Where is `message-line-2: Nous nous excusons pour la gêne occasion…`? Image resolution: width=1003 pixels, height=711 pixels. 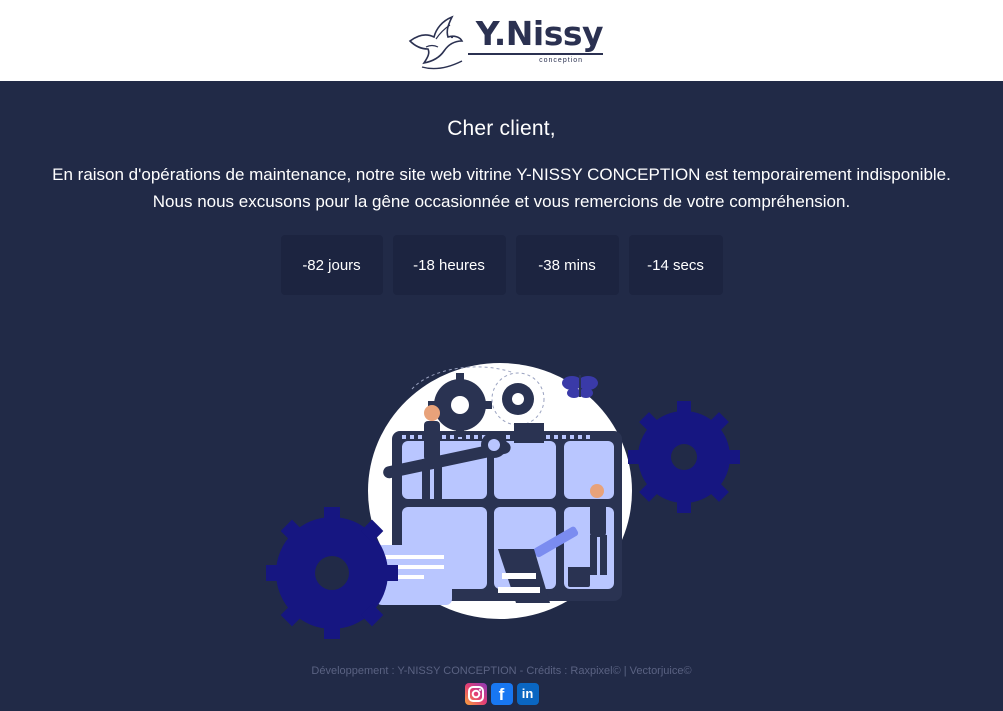
message-line-2: Nous nous excusons pour la gêne occasion… is located at coordinates (501, 201).